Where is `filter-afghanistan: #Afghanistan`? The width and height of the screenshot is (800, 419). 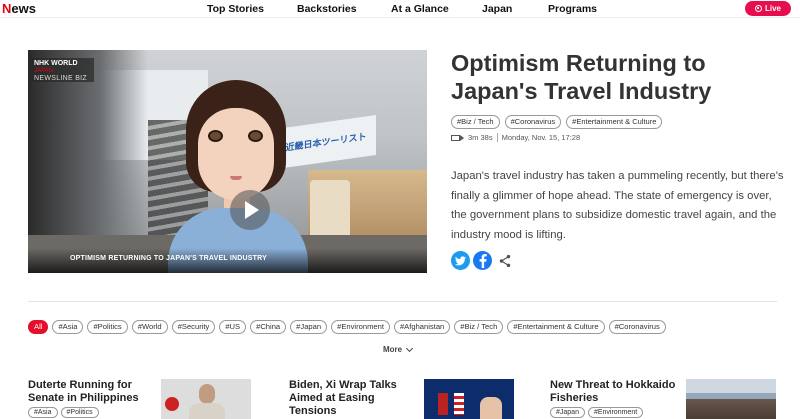 filter-afghanistan: #Afghanistan is located at coordinates (422, 327).